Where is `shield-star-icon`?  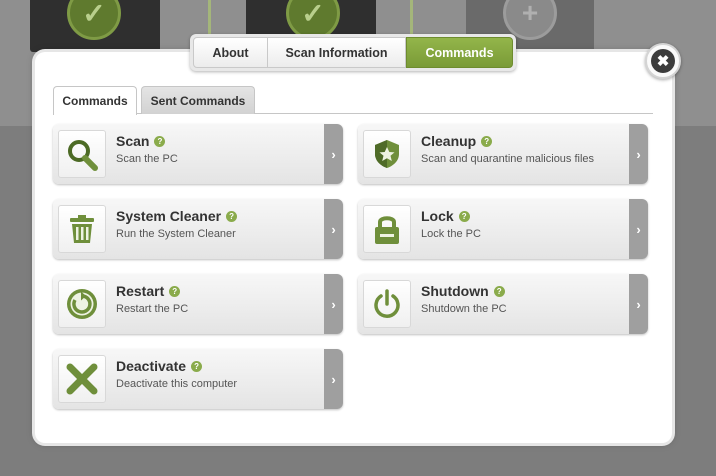
shield-star-icon is located at coordinates (387, 154).